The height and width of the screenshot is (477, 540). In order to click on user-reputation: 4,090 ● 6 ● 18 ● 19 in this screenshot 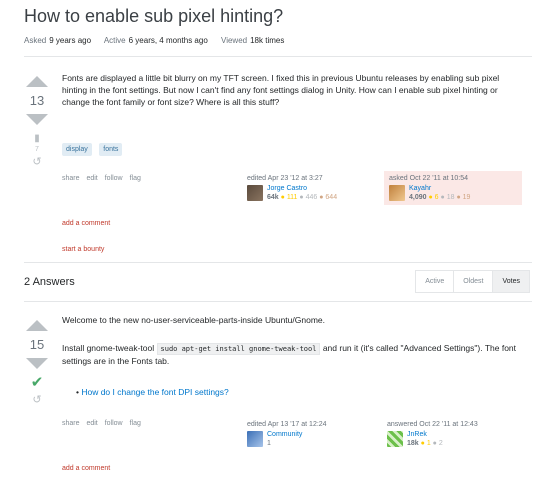, I will do `click(453, 197)`.